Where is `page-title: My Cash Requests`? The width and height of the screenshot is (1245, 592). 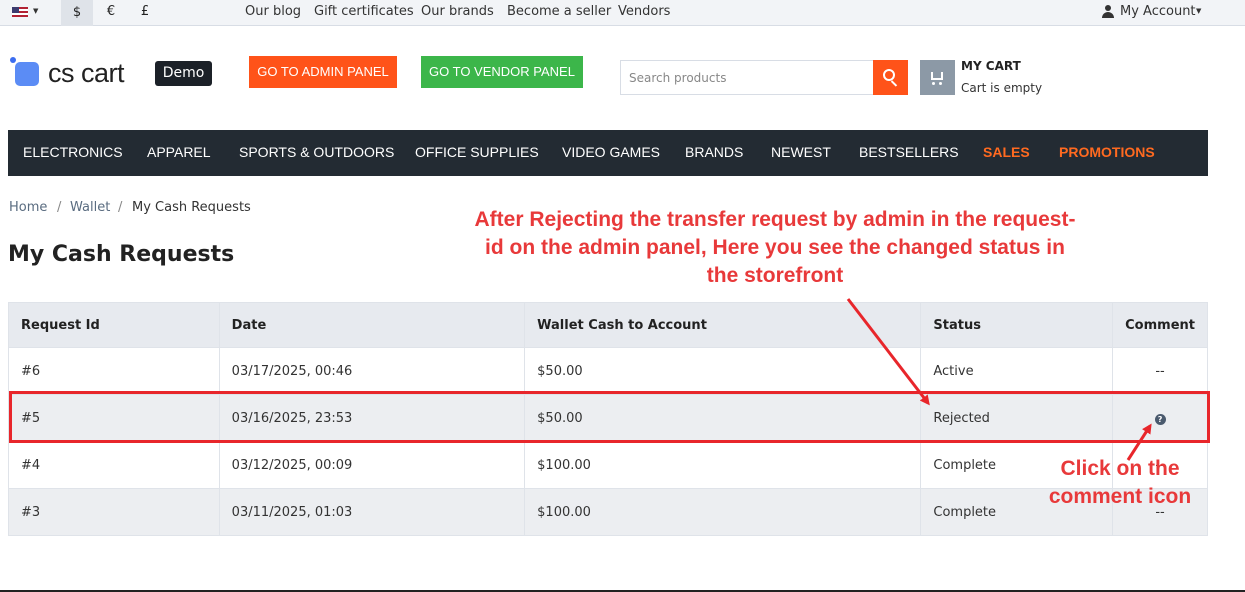 page-title: My Cash Requests is located at coordinates (121, 254).